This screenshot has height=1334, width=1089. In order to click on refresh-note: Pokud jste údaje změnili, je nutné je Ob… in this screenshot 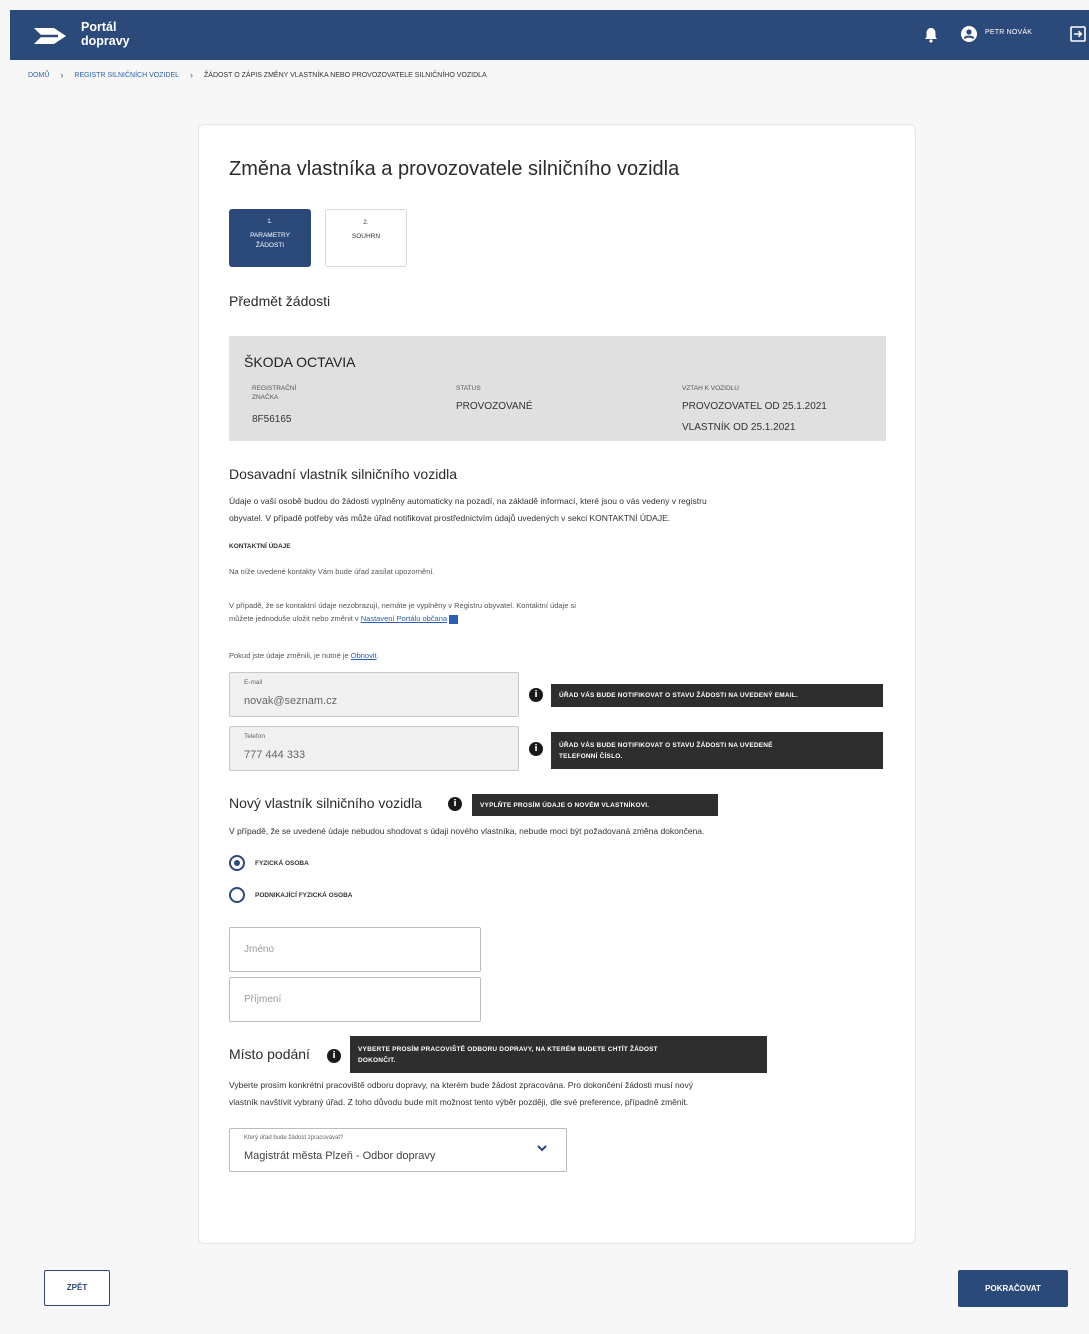, I will do `click(304, 655)`.